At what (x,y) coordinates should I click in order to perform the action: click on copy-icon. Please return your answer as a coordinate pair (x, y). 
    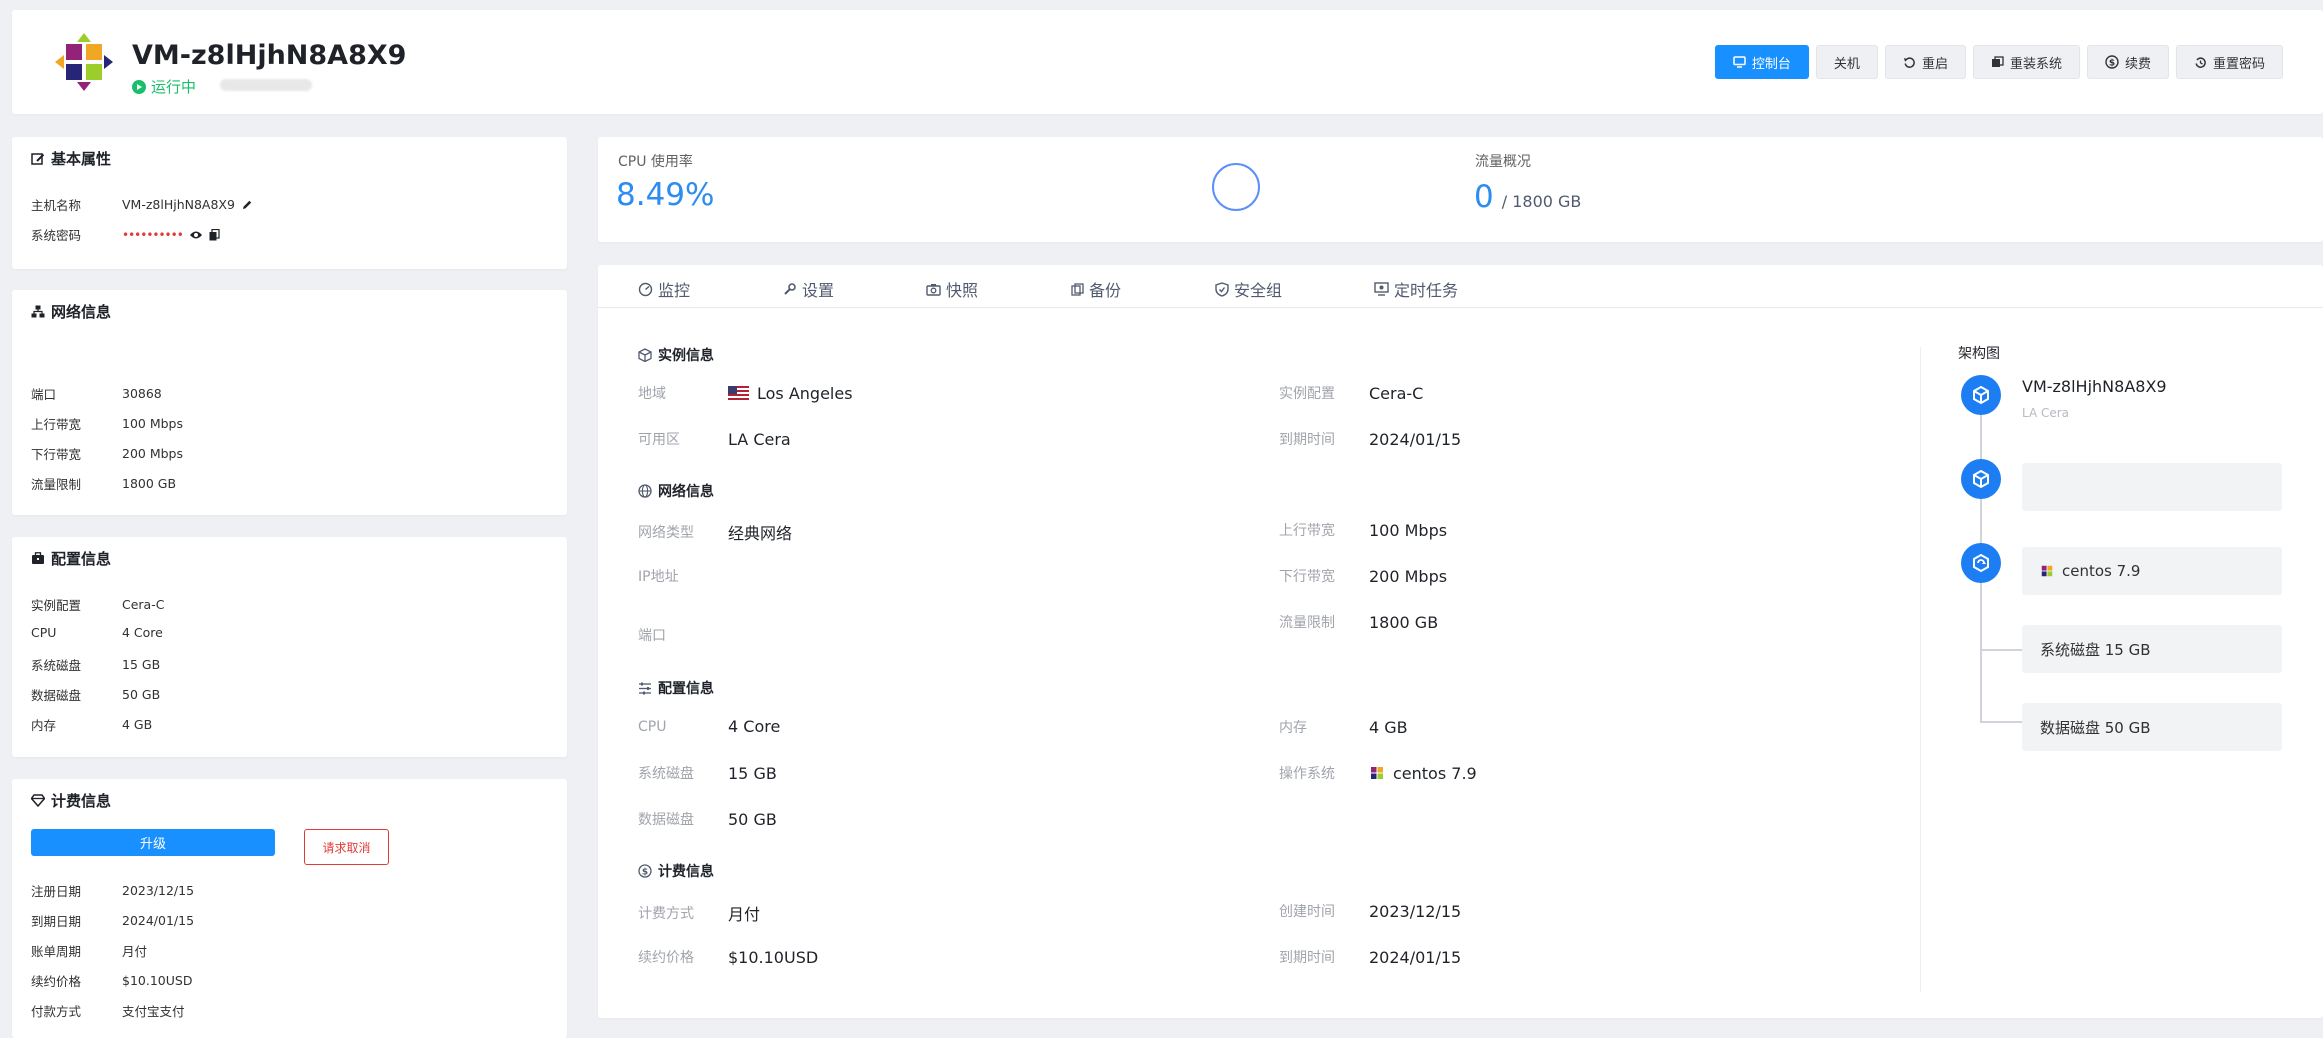
    Looking at the image, I should click on (214, 234).